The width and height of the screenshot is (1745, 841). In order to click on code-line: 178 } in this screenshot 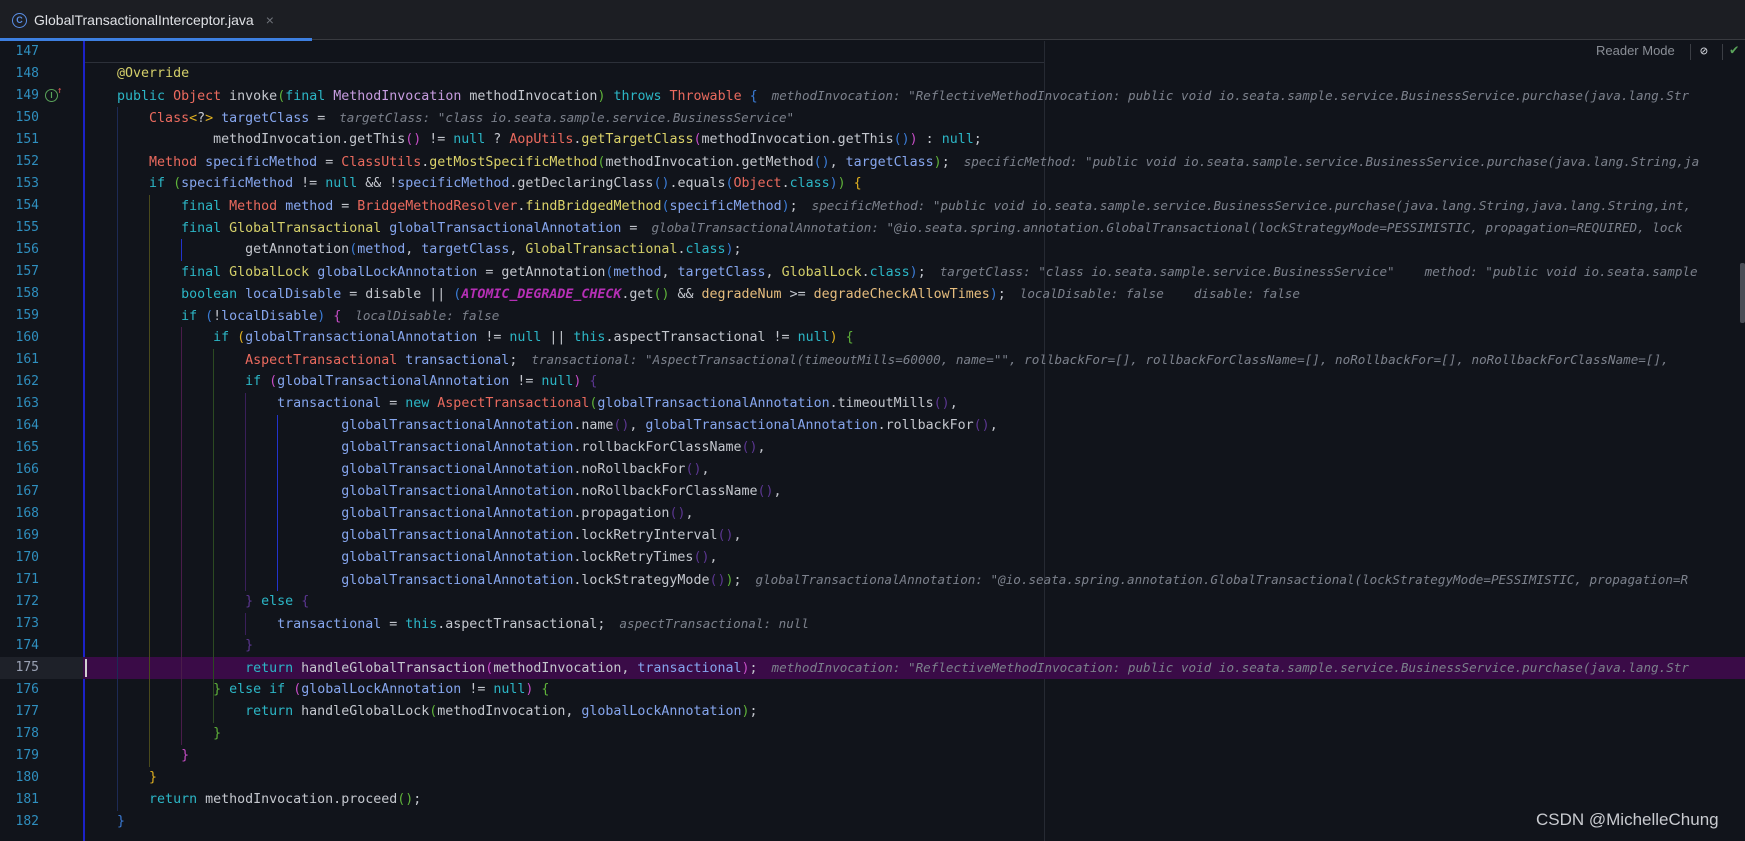, I will do `click(872, 734)`.